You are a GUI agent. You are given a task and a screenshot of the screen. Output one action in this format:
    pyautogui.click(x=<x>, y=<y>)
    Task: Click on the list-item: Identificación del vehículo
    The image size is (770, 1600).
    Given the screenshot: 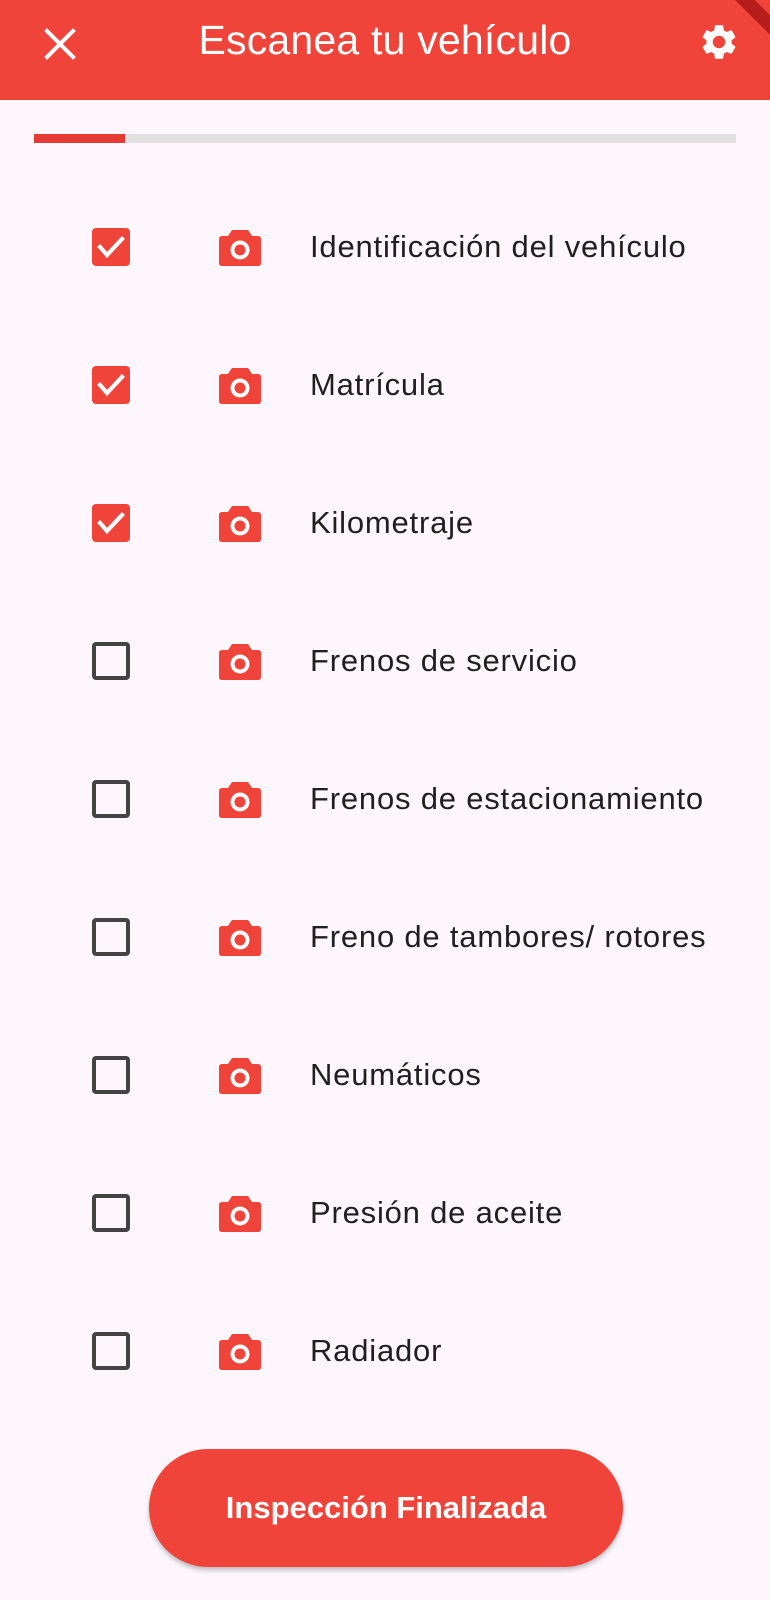 What is the action you would take?
    pyautogui.click(x=385, y=247)
    